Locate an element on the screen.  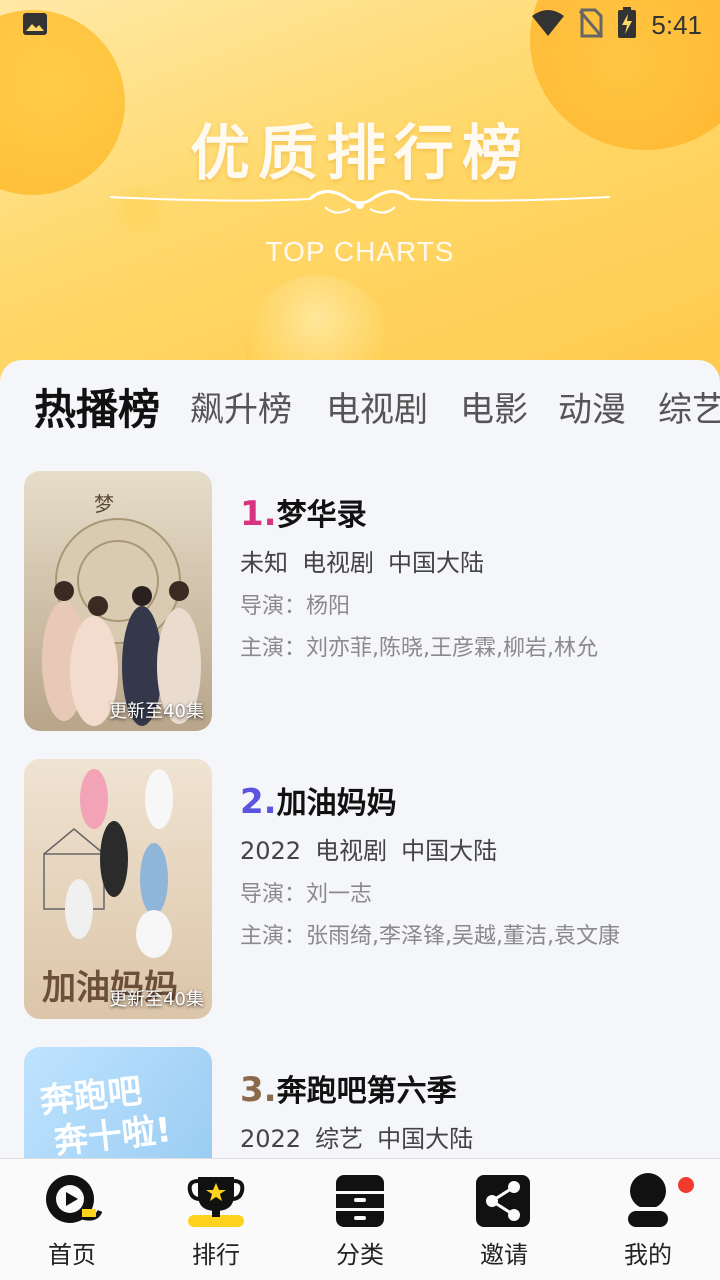
user-icon is located at coordinates (648, 1200).